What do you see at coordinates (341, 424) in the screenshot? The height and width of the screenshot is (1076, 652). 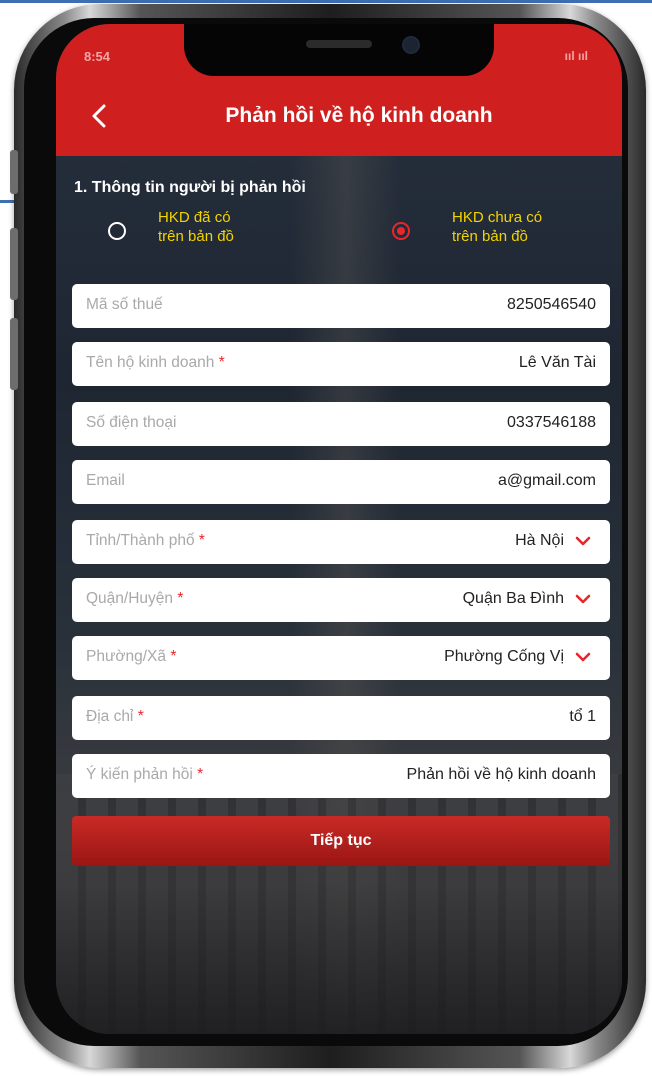 I see `phone-field: Số điện thoại 0337546188` at bounding box center [341, 424].